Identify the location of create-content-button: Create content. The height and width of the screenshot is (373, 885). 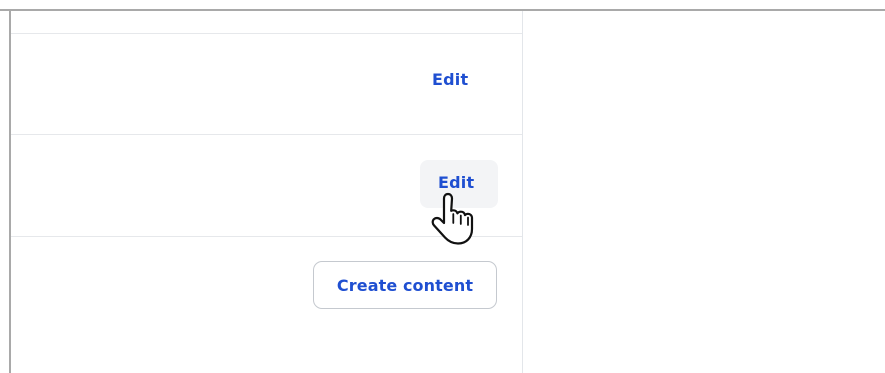
(405, 285).